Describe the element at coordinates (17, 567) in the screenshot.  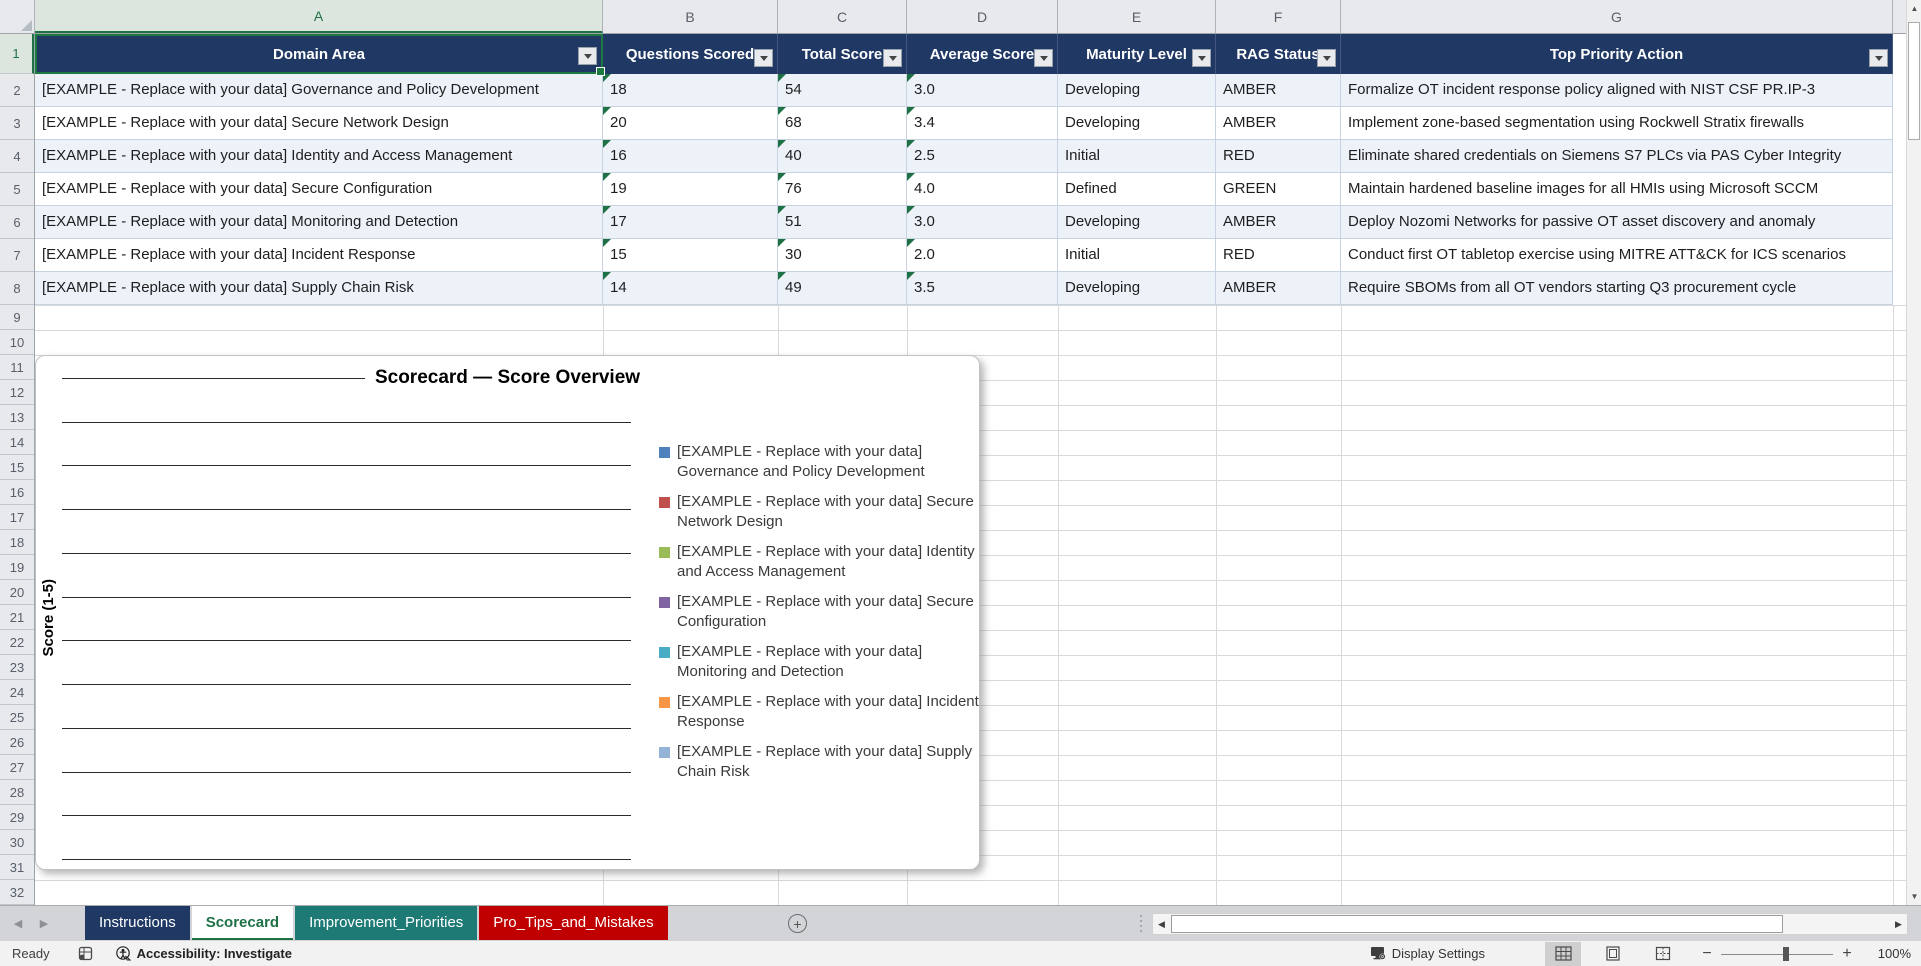
I see `row-header-19: 19` at that location.